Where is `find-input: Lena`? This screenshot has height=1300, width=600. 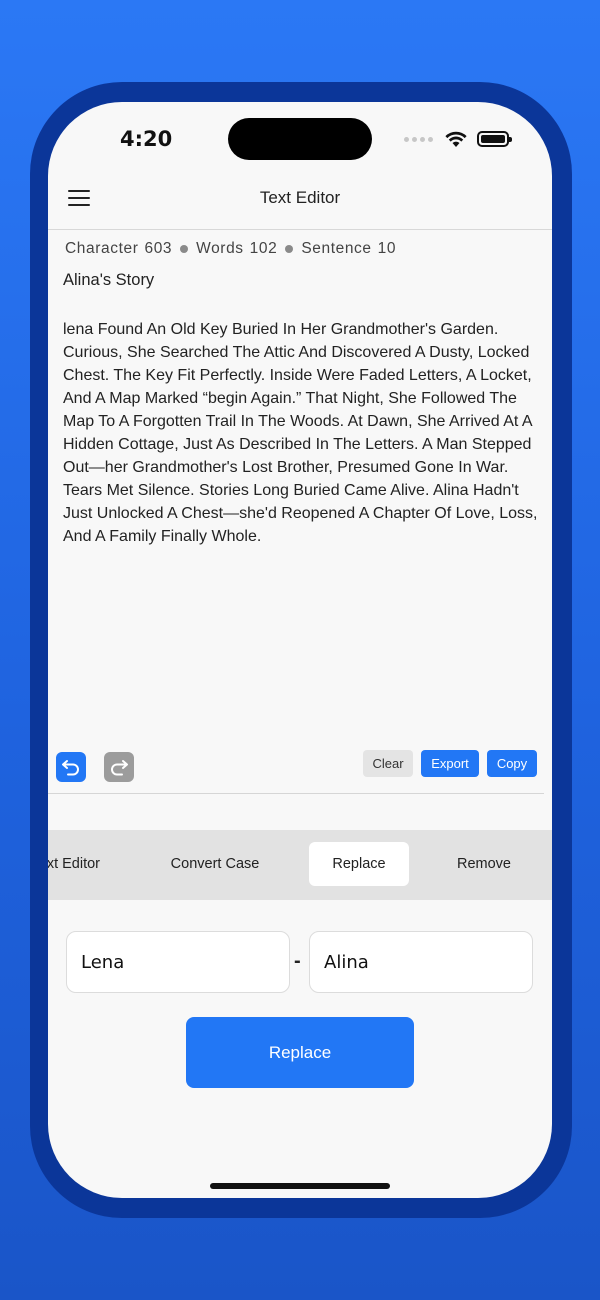 find-input: Lena is located at coordinates (178, 962).